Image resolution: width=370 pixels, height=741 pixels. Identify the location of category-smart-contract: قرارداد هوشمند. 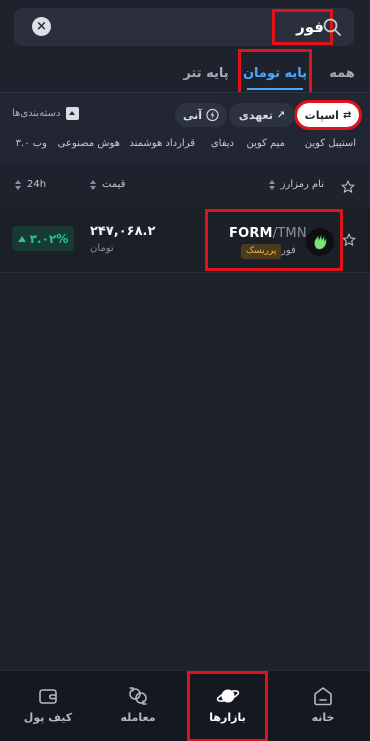
(162, 143).